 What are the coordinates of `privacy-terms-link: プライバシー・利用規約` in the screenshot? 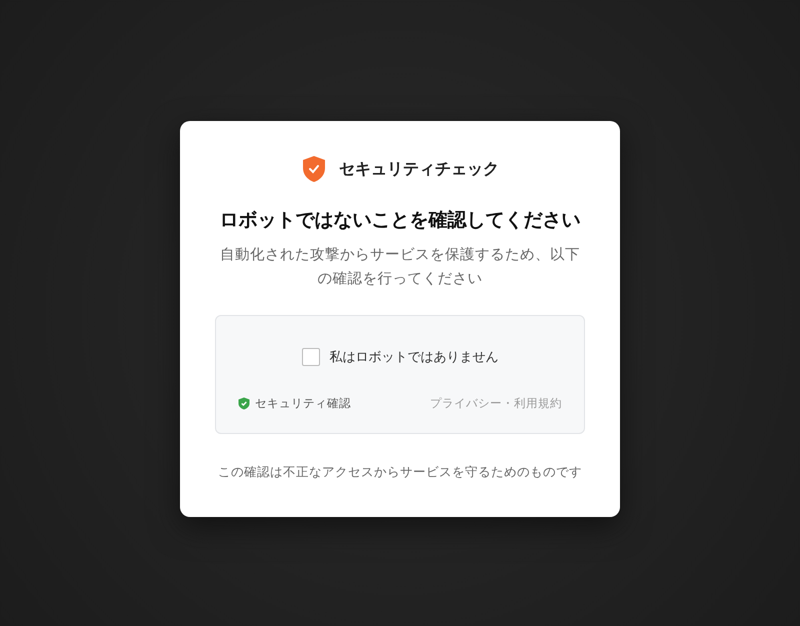 It's located at (496, 403).